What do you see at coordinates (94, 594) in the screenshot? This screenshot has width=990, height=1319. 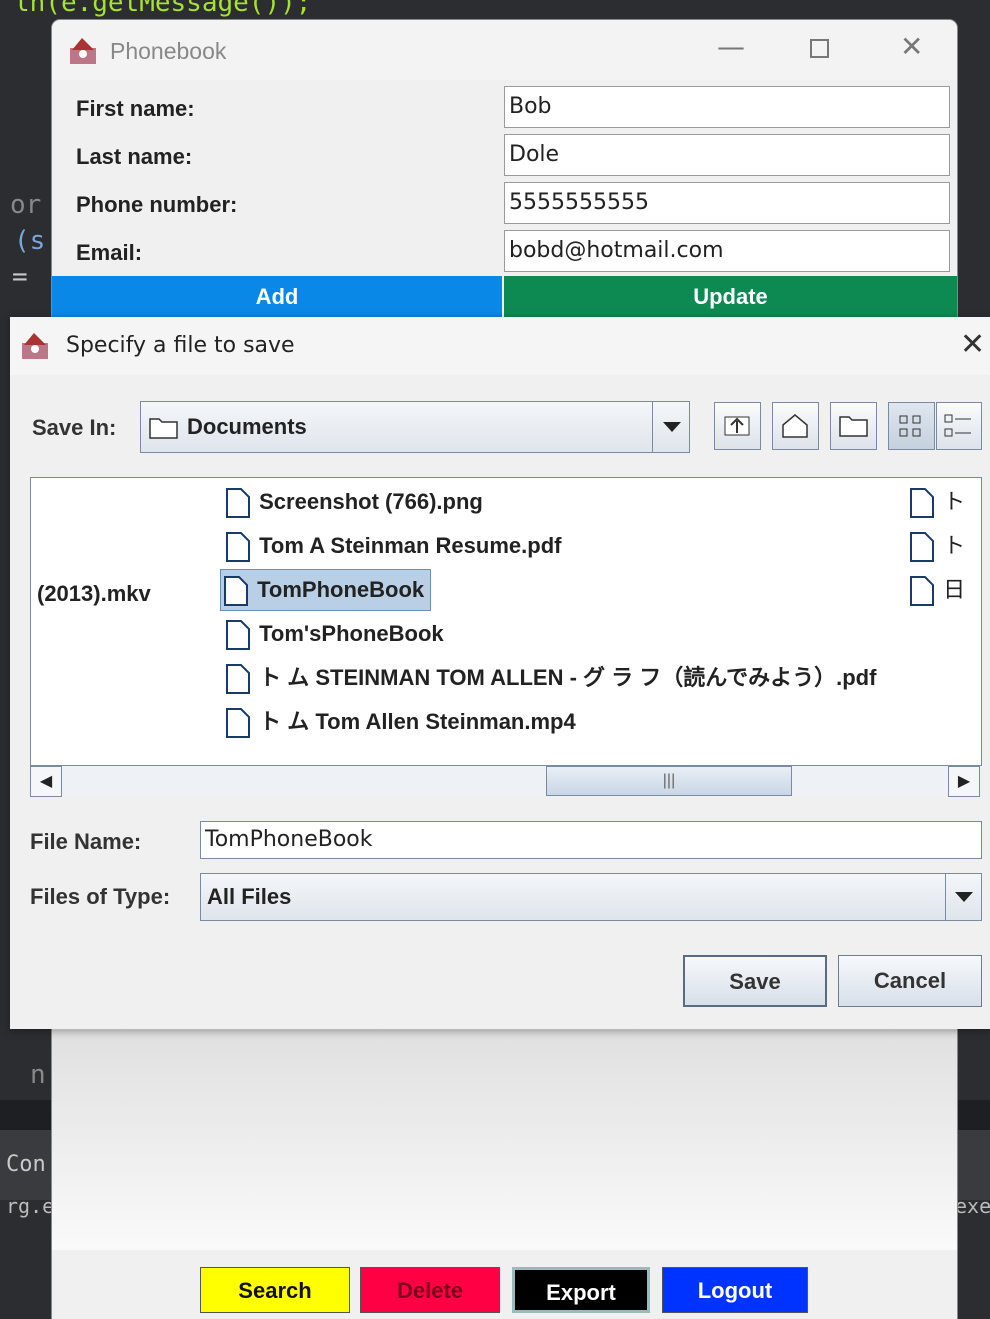 I see `file-item-partial: (2013).mkv` at bounding box center [94, 594].